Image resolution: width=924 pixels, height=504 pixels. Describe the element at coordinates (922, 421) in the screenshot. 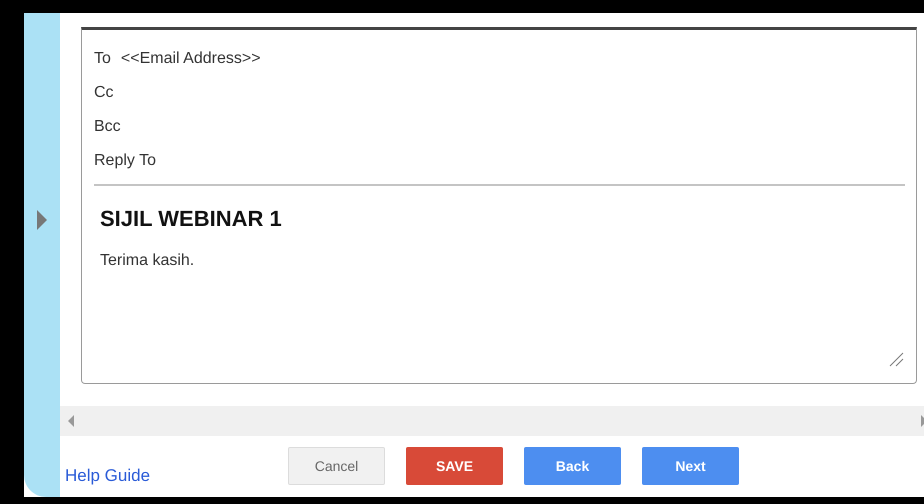

I see `scroll-right-icon` at that location.